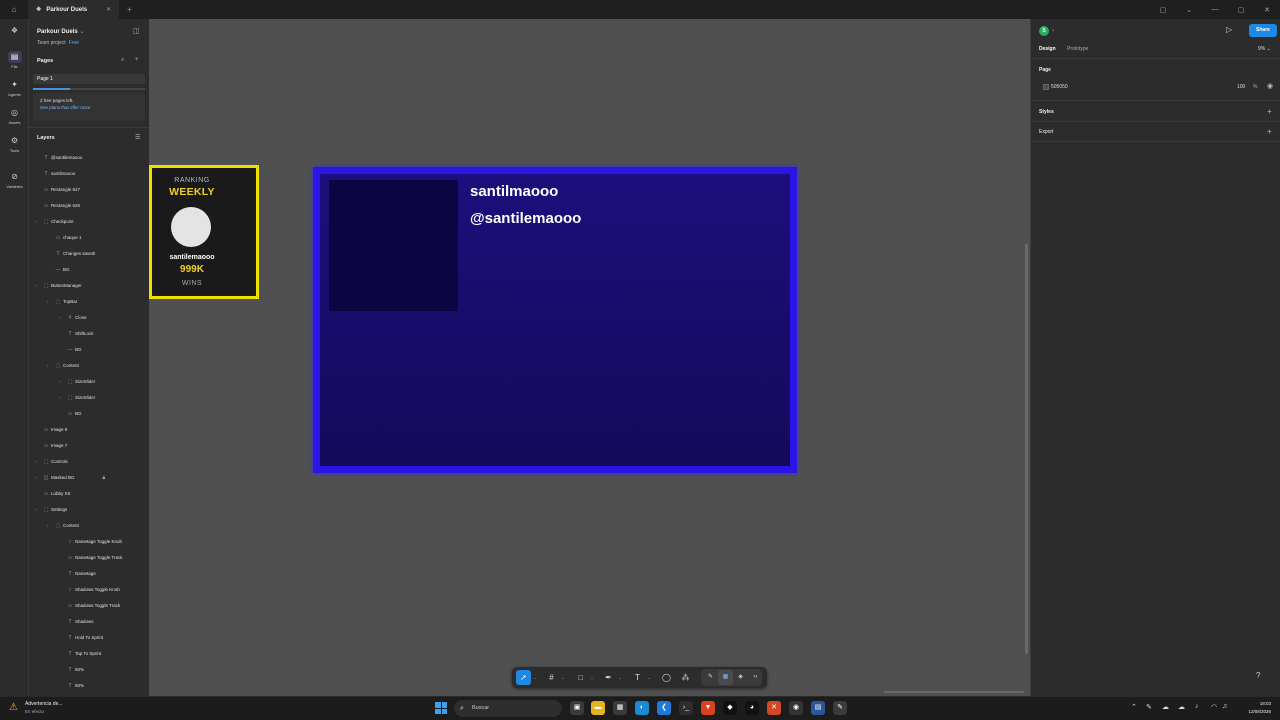 Image resolution: width=1280 pixels, height=720 pixels. I want to click on editor-icon: ✎, so click(840, 708).